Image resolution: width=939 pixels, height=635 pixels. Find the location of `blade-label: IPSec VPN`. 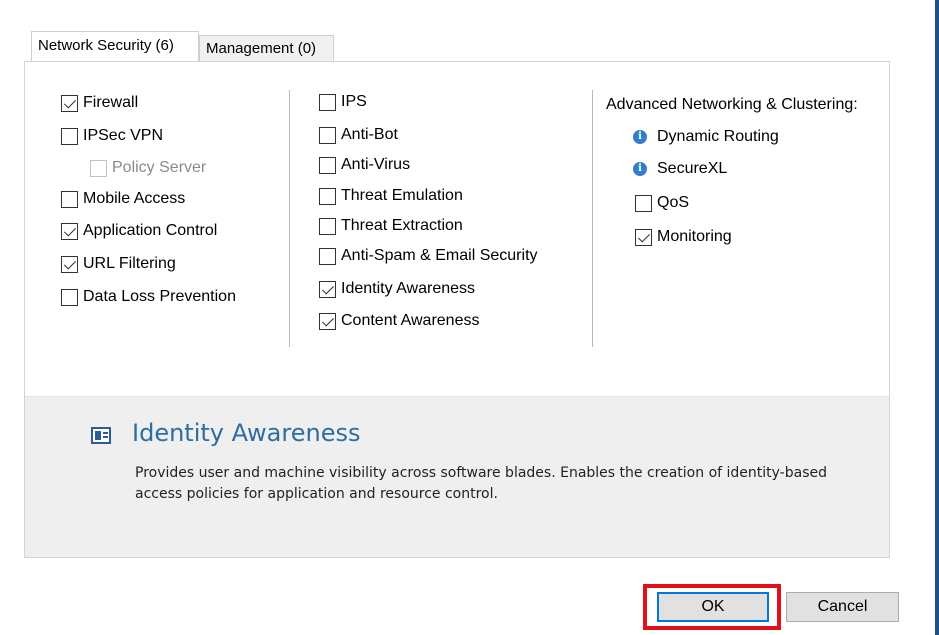

blade-label: IPSec VPN is located at coordinates (123, 135).